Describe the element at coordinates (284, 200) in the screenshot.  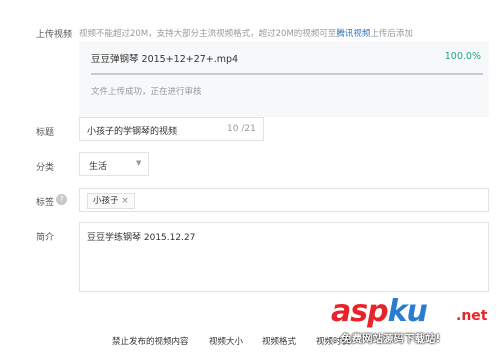
I see `tags-input: 小孩子 ×` at that location.